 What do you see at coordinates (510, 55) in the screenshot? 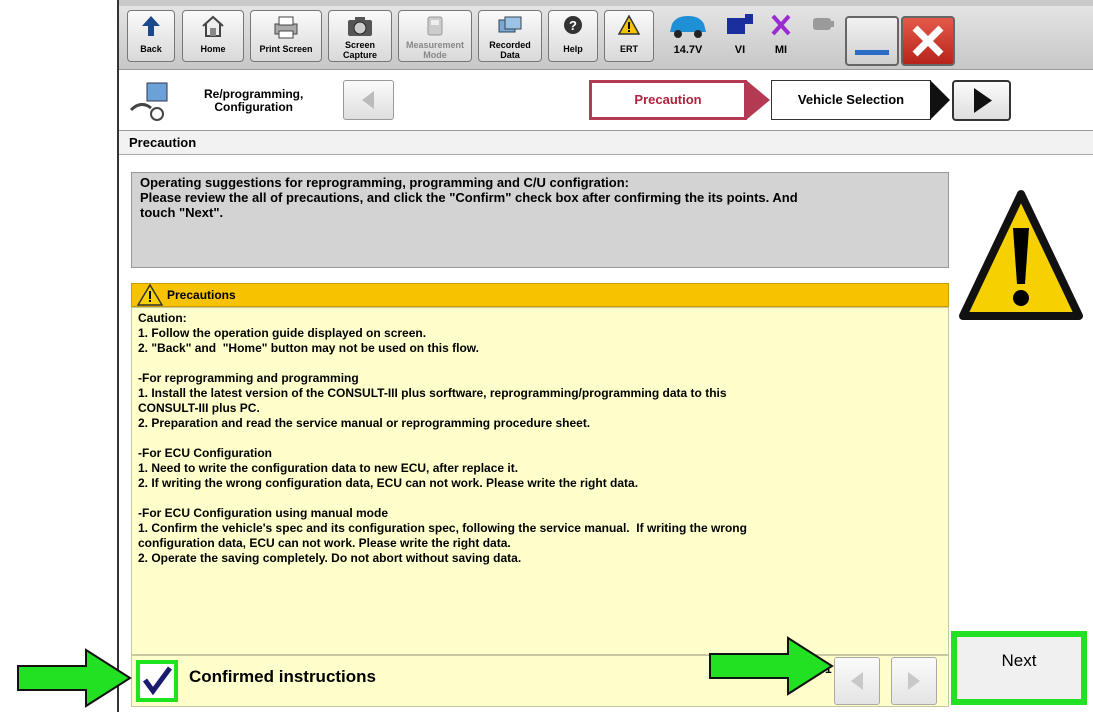
I see `recorded-label-2: Data` at bounding box center [510, 55].